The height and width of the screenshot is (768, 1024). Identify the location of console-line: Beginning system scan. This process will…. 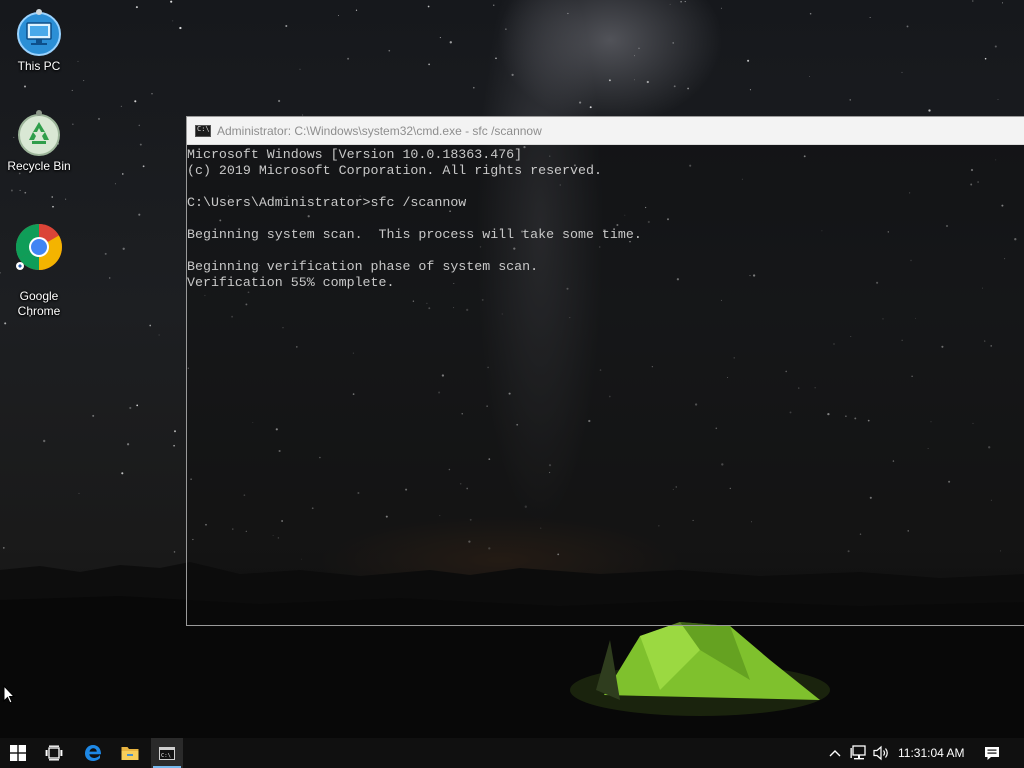
(414, 234).